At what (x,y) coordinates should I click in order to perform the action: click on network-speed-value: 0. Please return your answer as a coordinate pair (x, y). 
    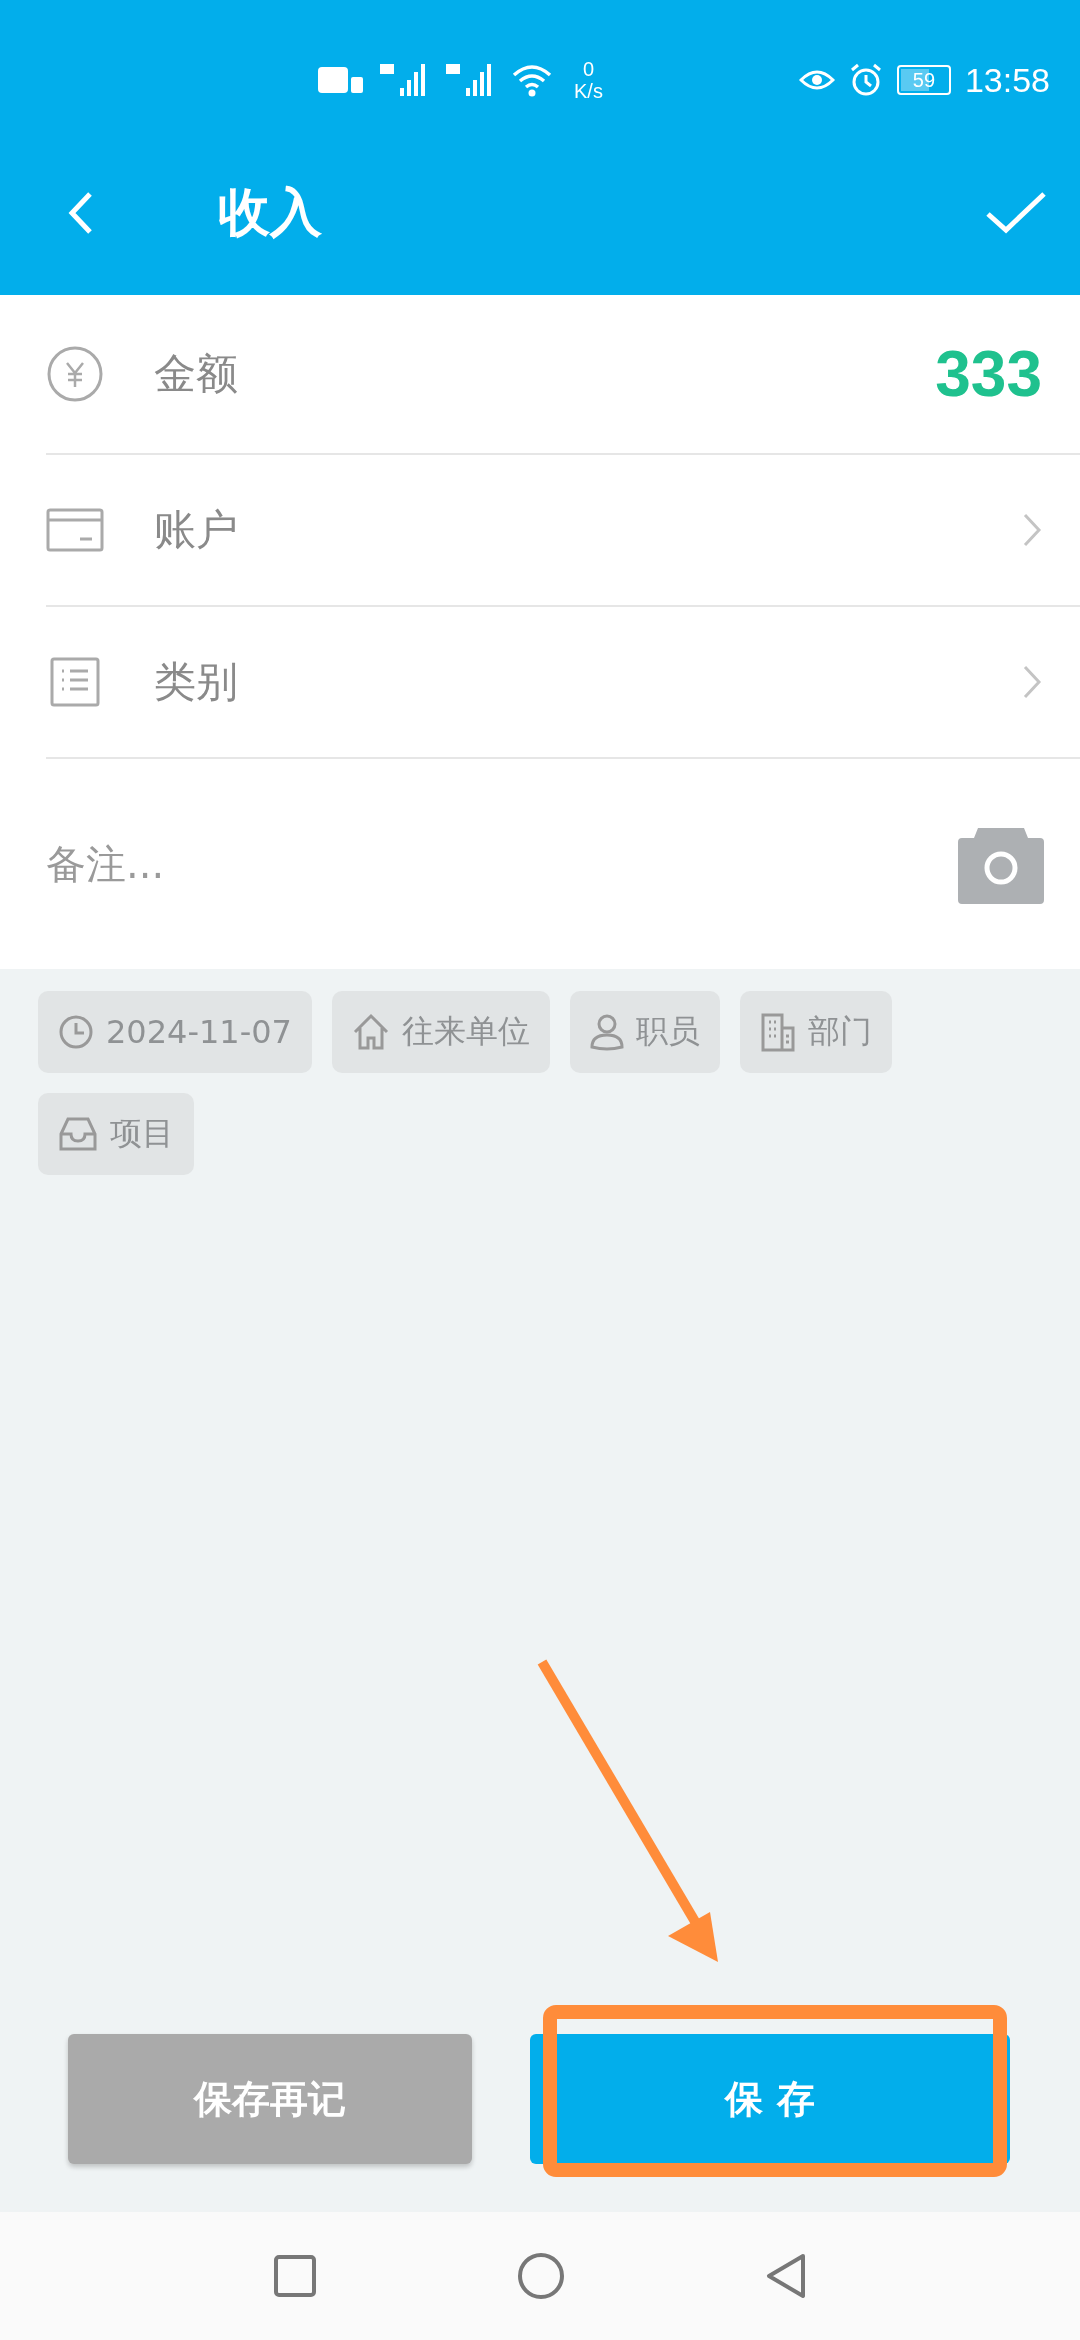
    Looking at the image, I should click on (588, 69).